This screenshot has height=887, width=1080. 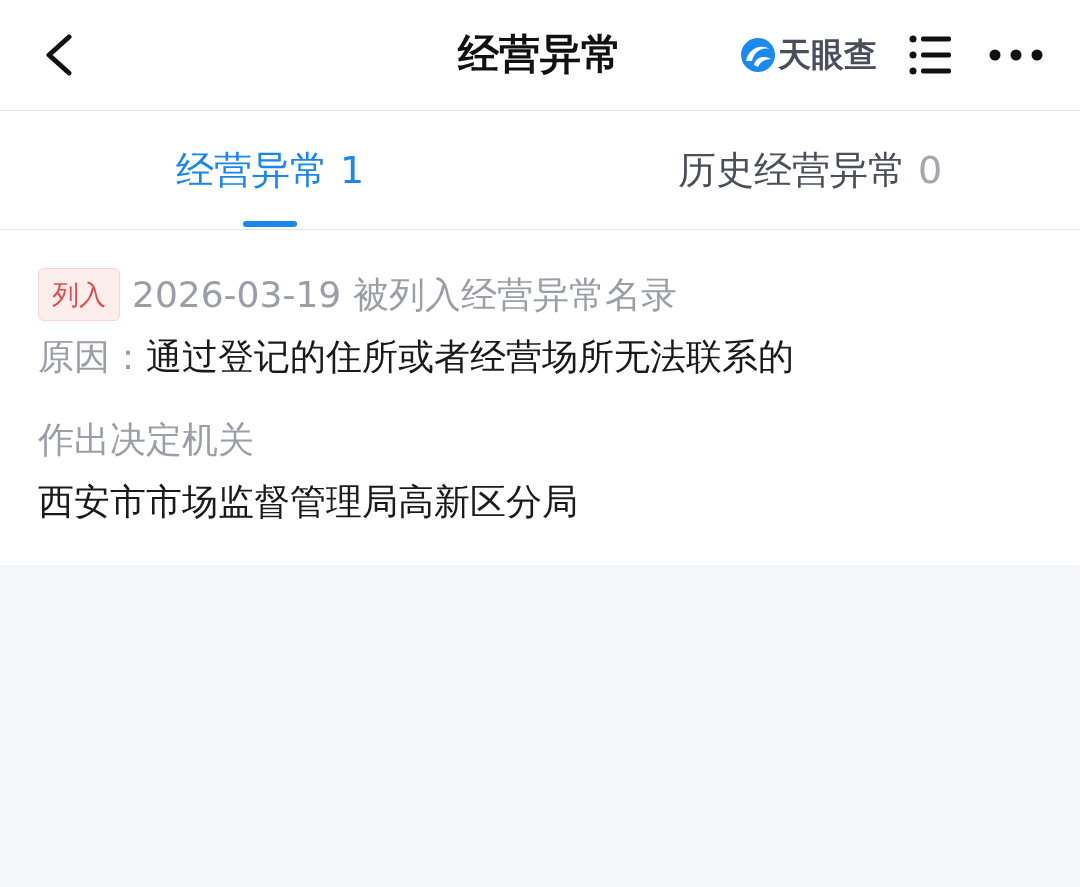 What do you see at coordinates (758, 55) in the screenshot?
I see `logo-icon` at bounding box center [758, 55].